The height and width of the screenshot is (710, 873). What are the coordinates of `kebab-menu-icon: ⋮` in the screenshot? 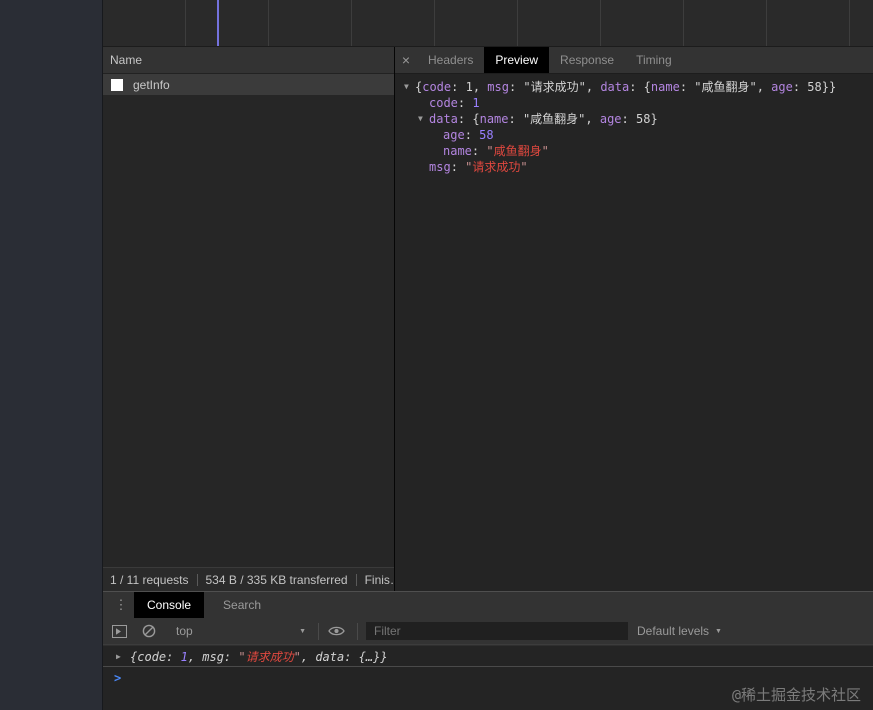 It's located at (121, 605).